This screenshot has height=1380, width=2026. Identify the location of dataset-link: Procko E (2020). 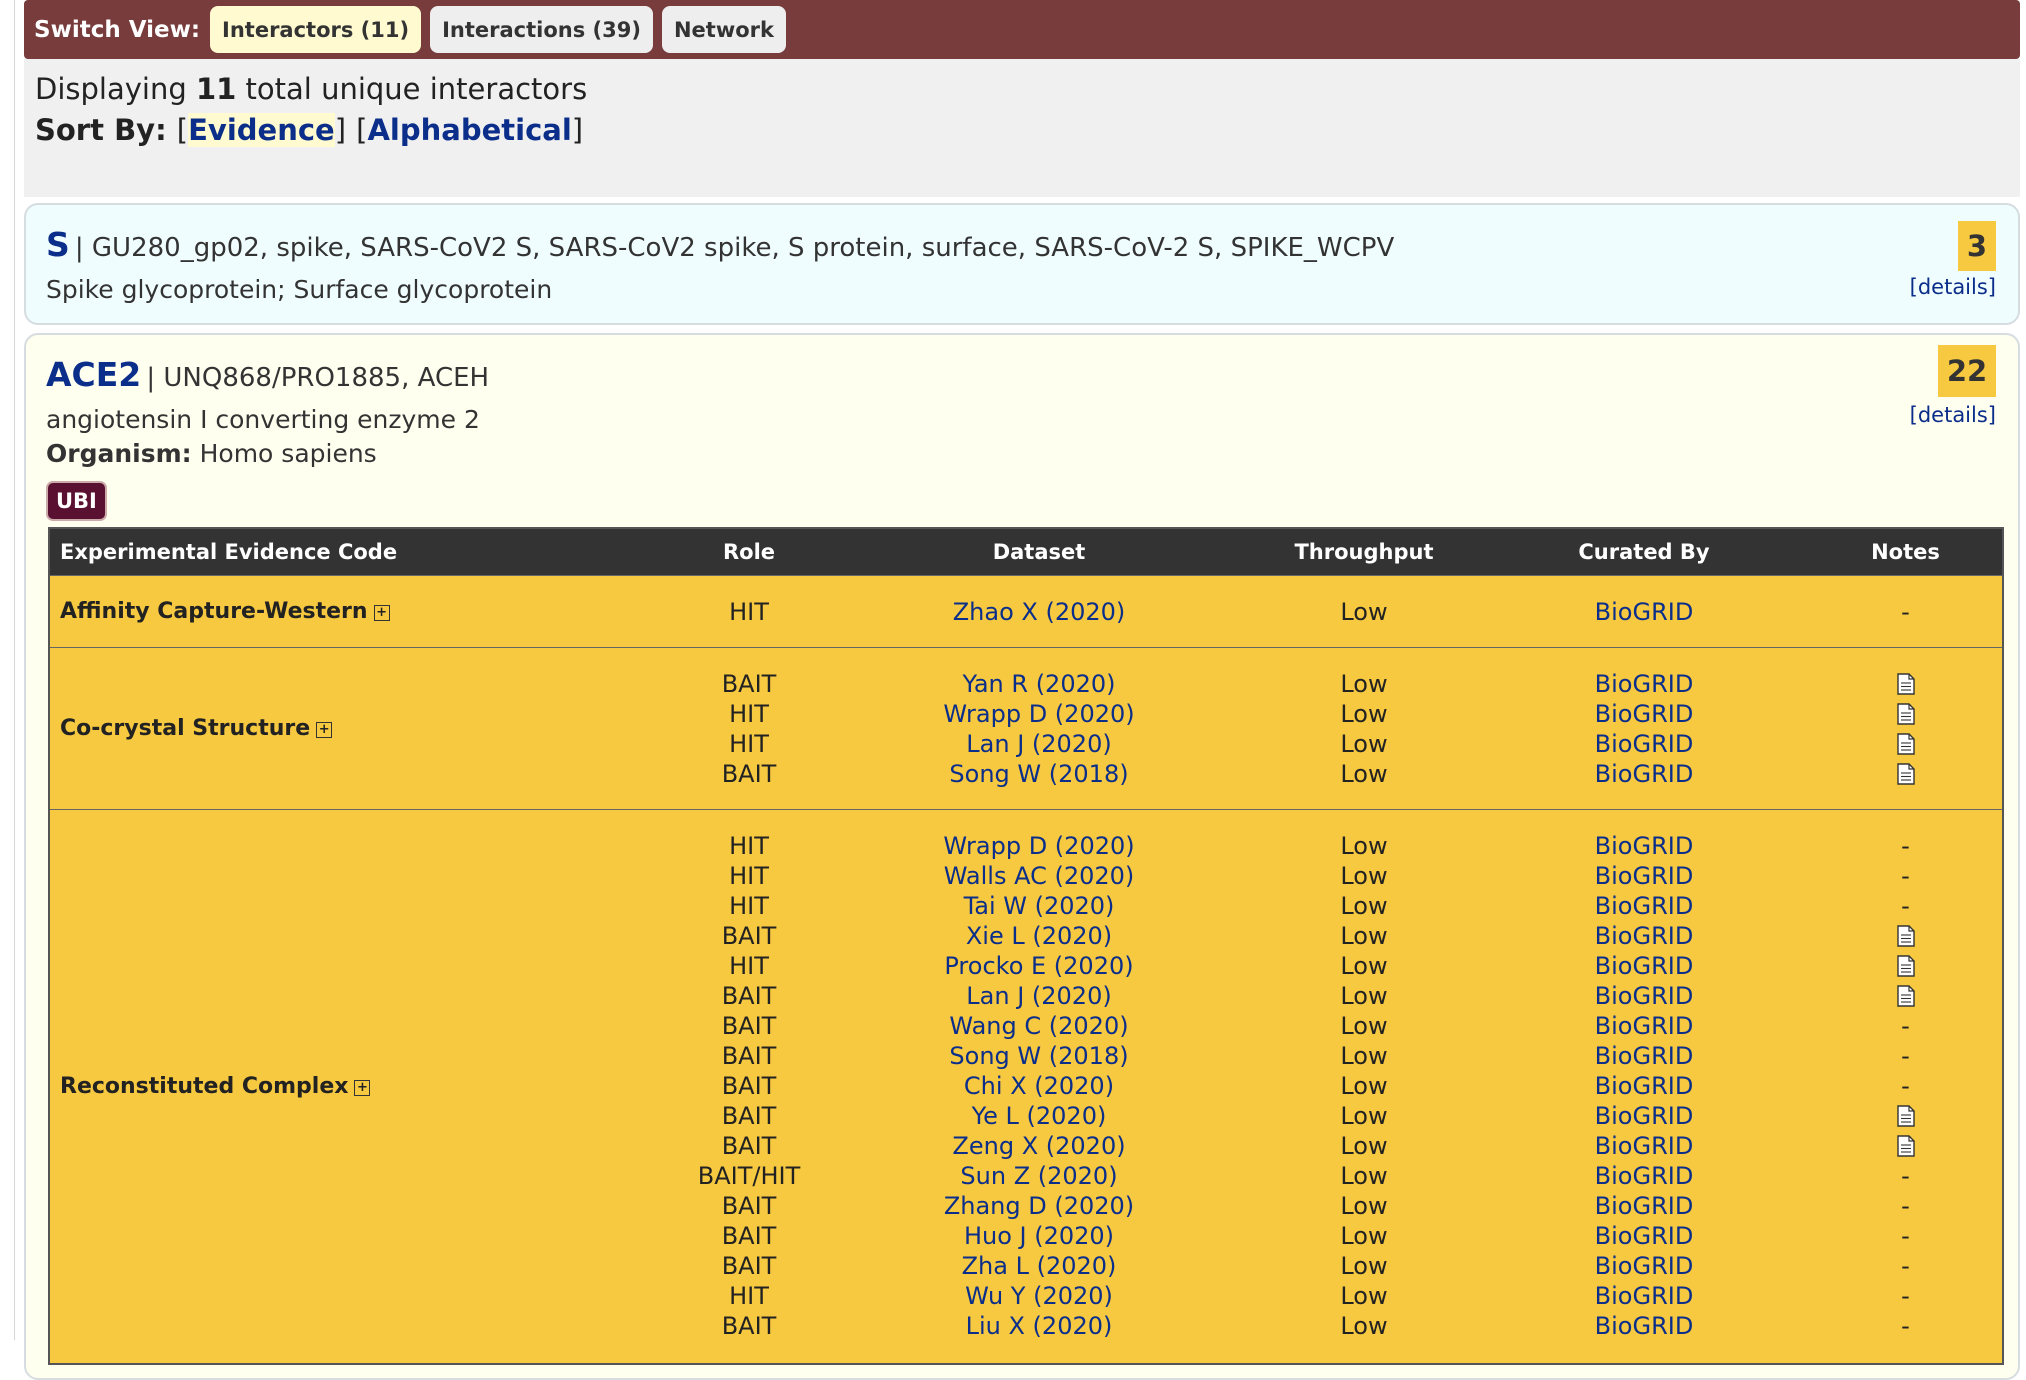
(1038, 966).